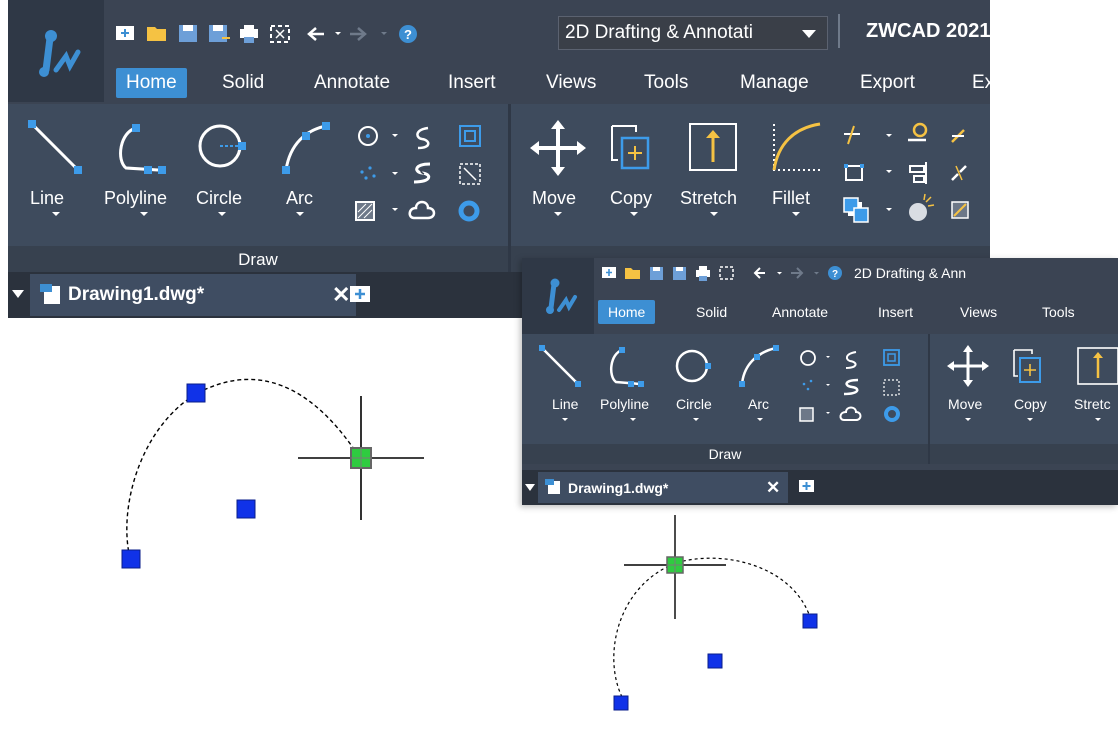  Describe the element at coordinates (984, 273) in the screenshot. I see `workspace-select: 2D Drafting & Ann` at that location.